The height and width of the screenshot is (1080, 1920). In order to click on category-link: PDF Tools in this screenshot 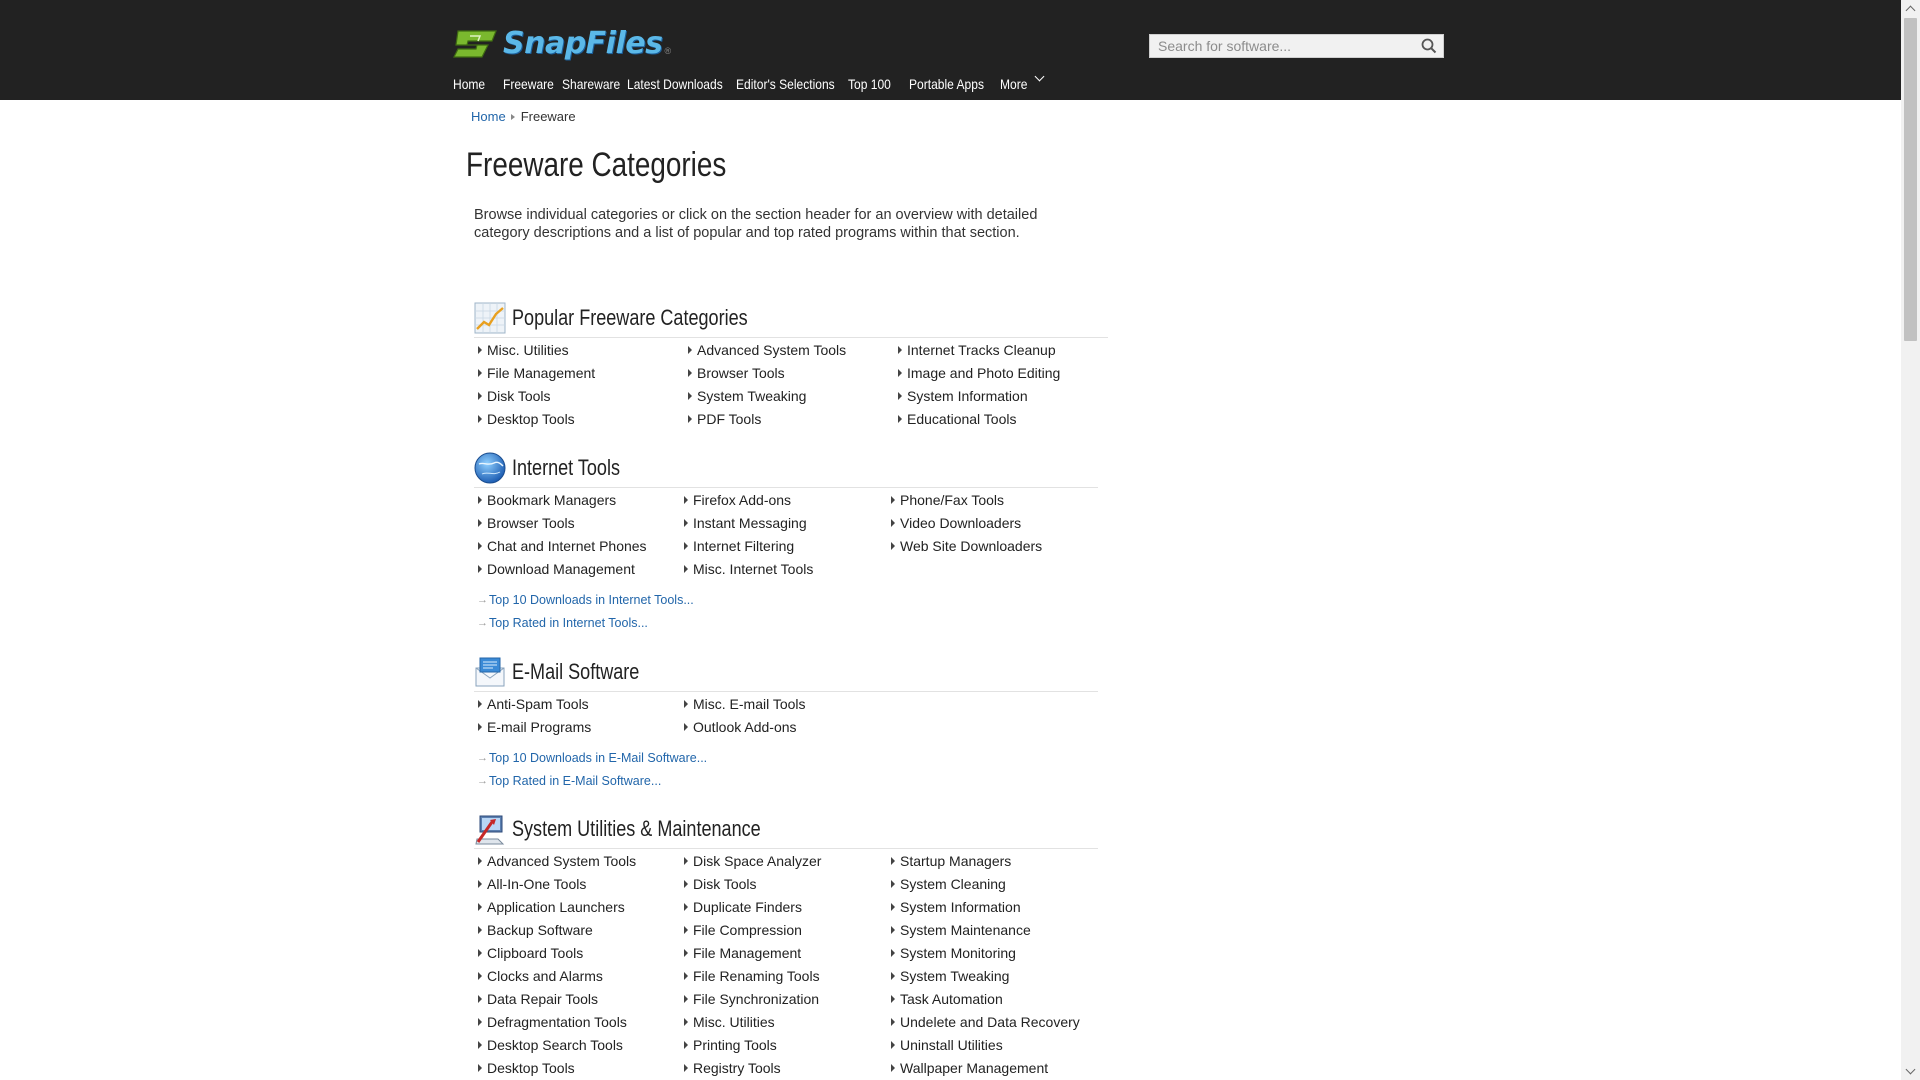, I will do `click(729, 419)`.